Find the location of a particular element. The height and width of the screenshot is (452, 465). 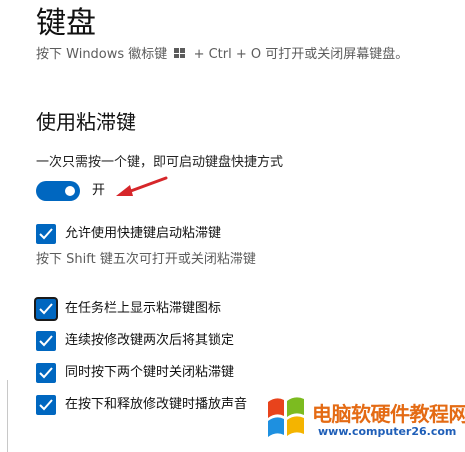

play-sound-label: 在按下和释放修改键时播放声音 is located at coordinates (156, 404).